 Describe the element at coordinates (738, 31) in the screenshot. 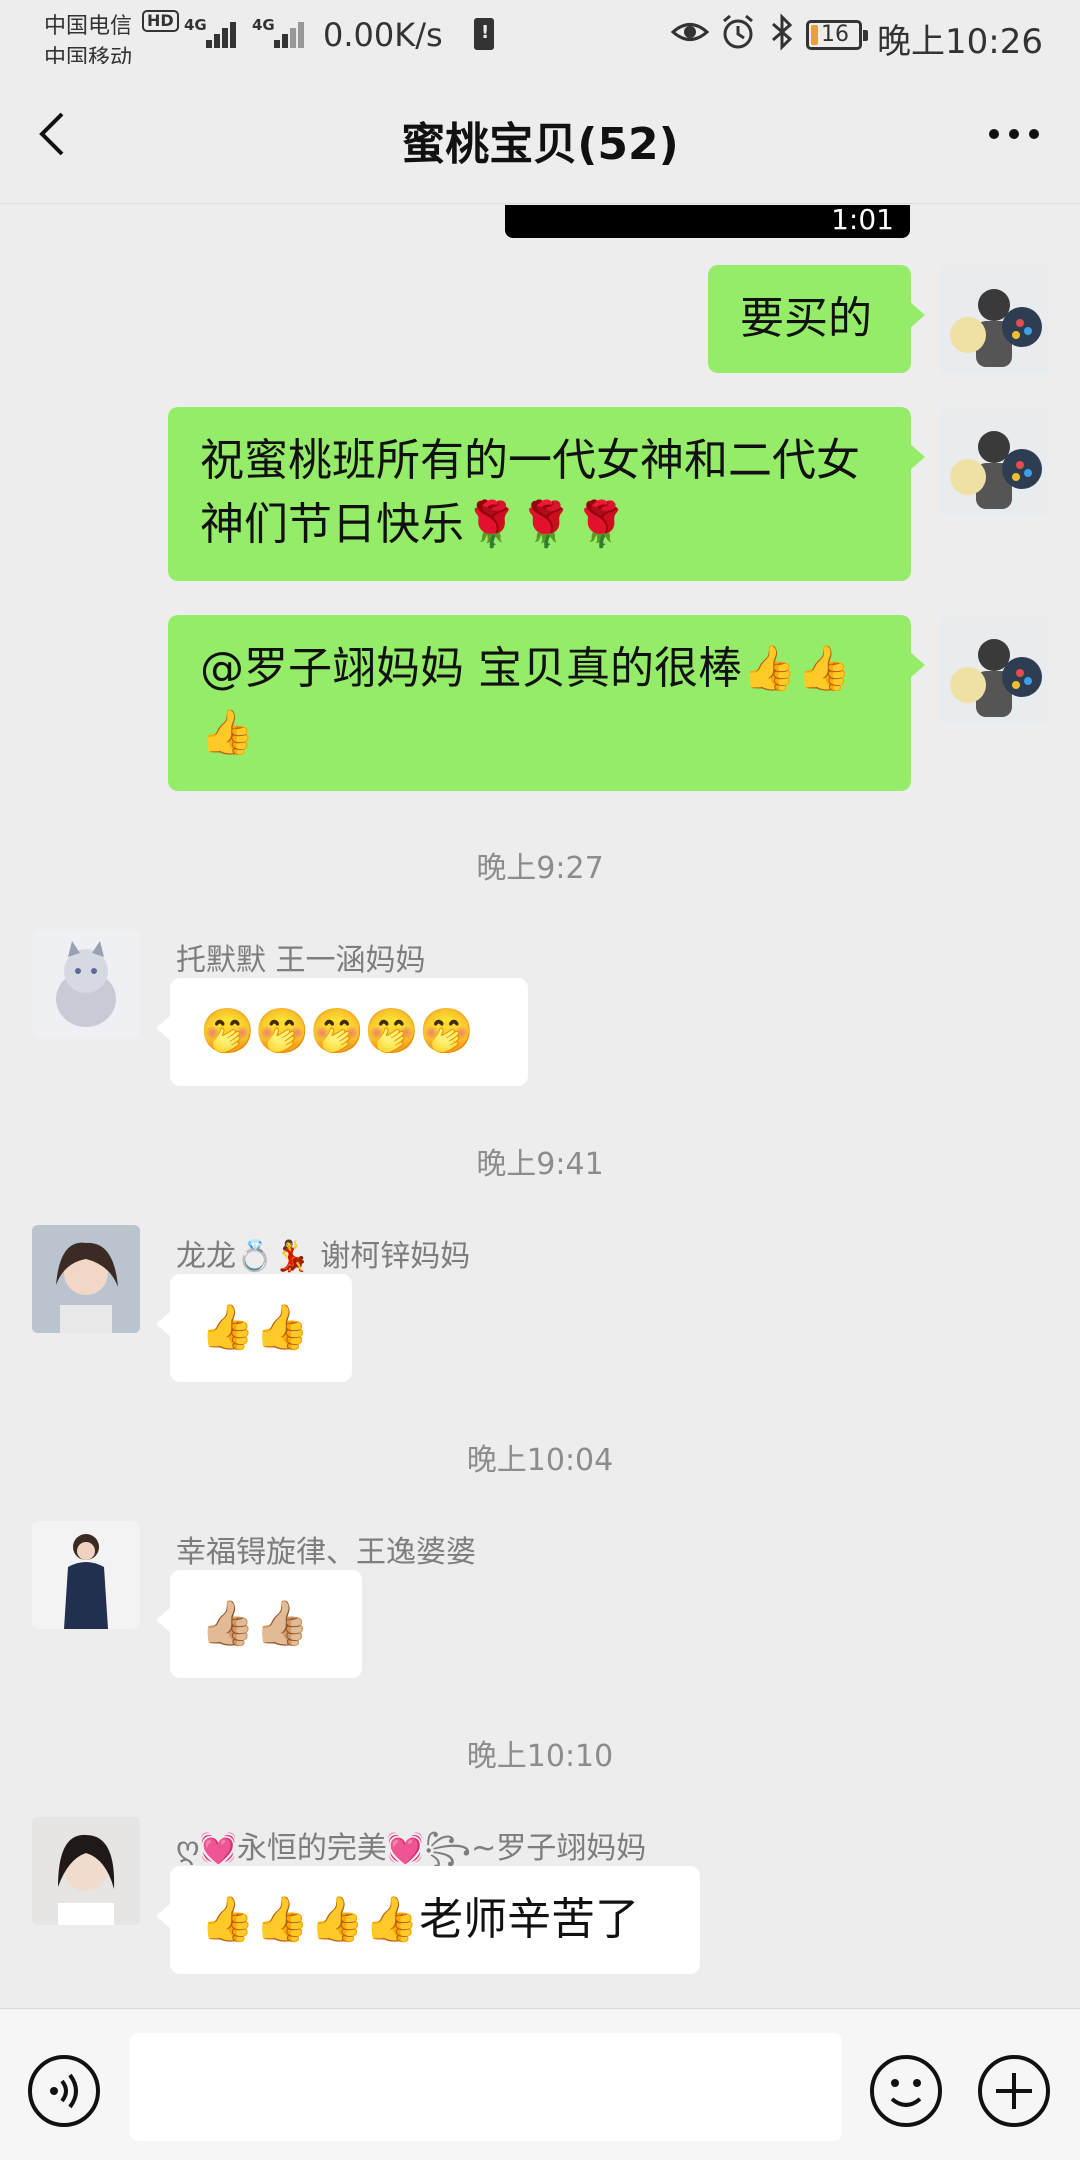

I see `alarm-icon` at that location.